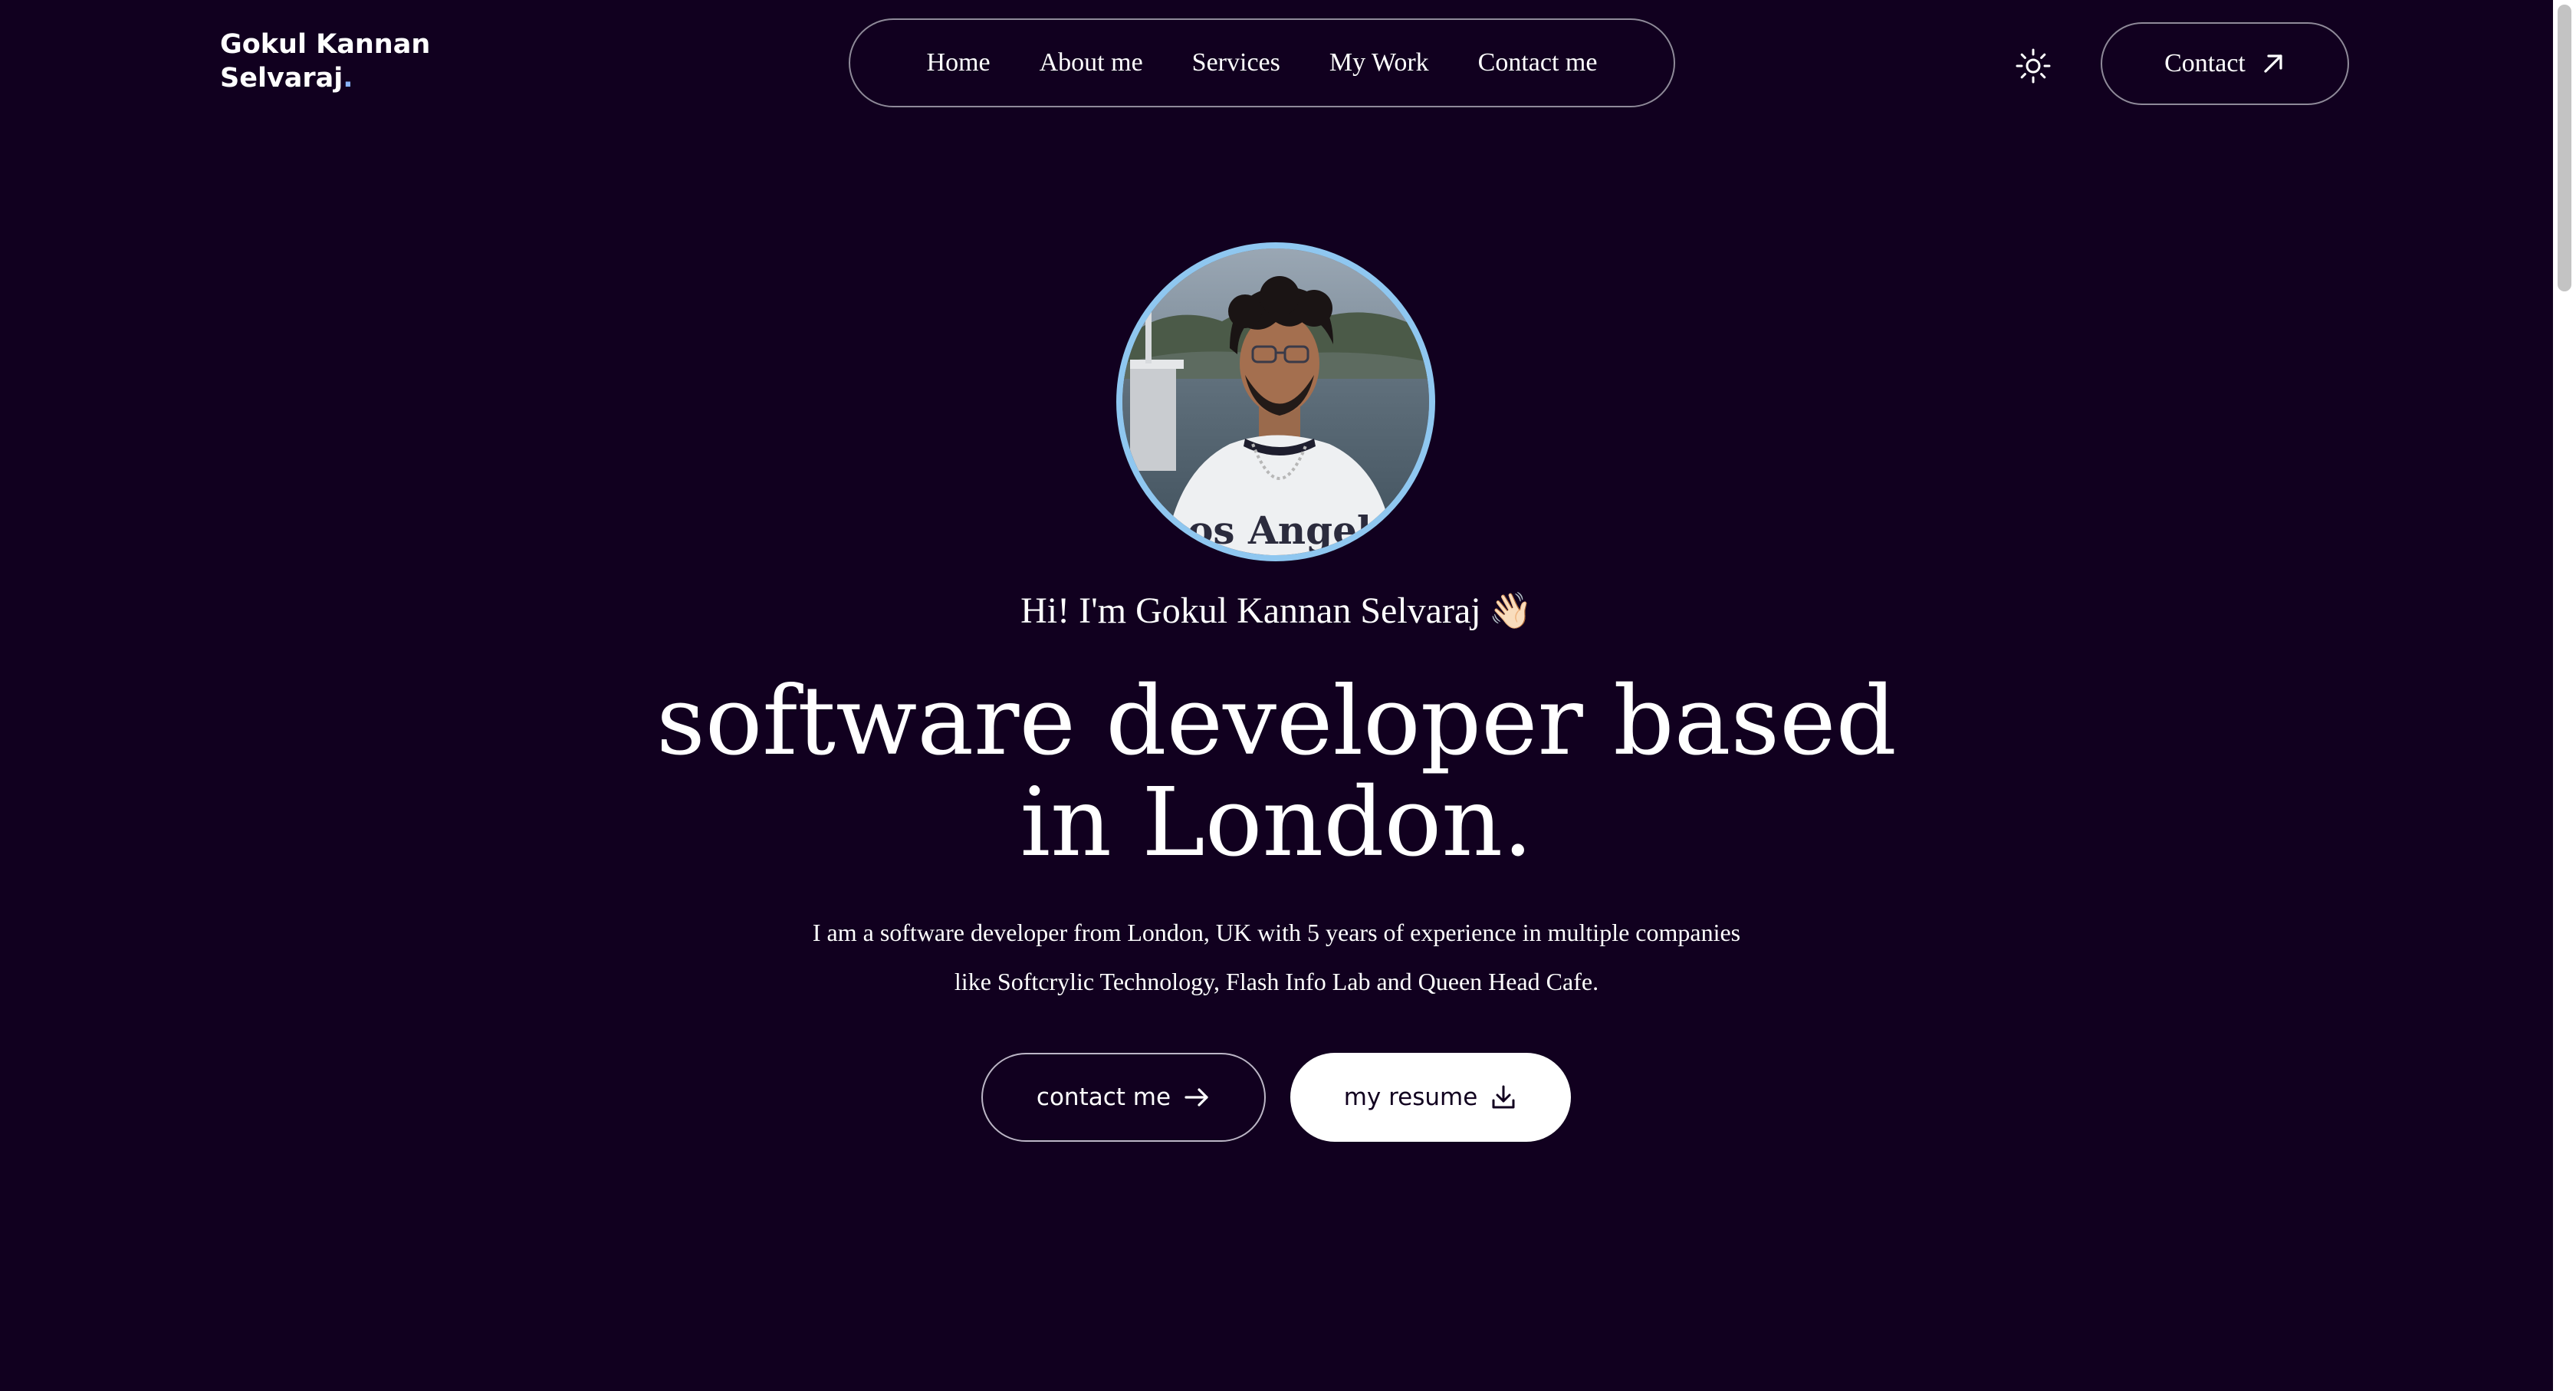 The width and height of the screenshot is (2576, 1391). Describe the element at coordinates (1276, 721) in the screenshot. I see `headline-line-1: software developer based` at that location.